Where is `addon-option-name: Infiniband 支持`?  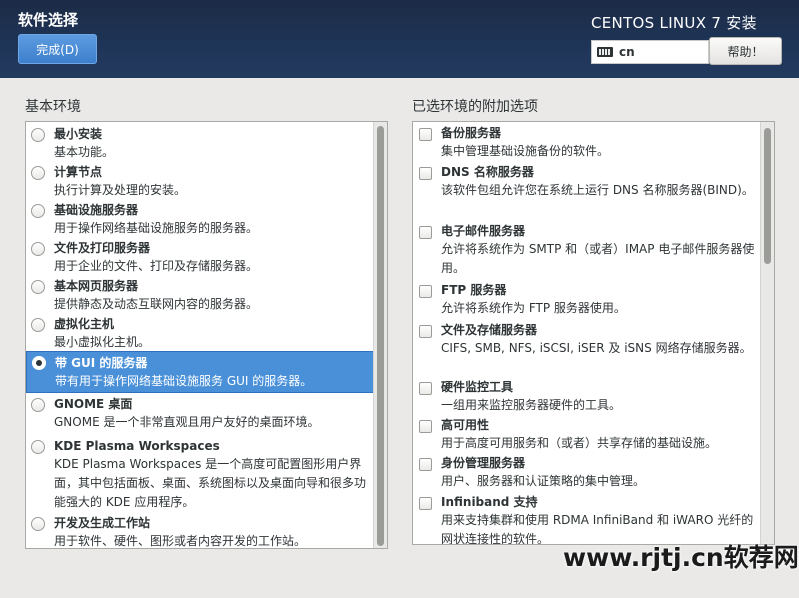
addon-option-name: Infiniband 支持 is located at coordinates (489, 502).